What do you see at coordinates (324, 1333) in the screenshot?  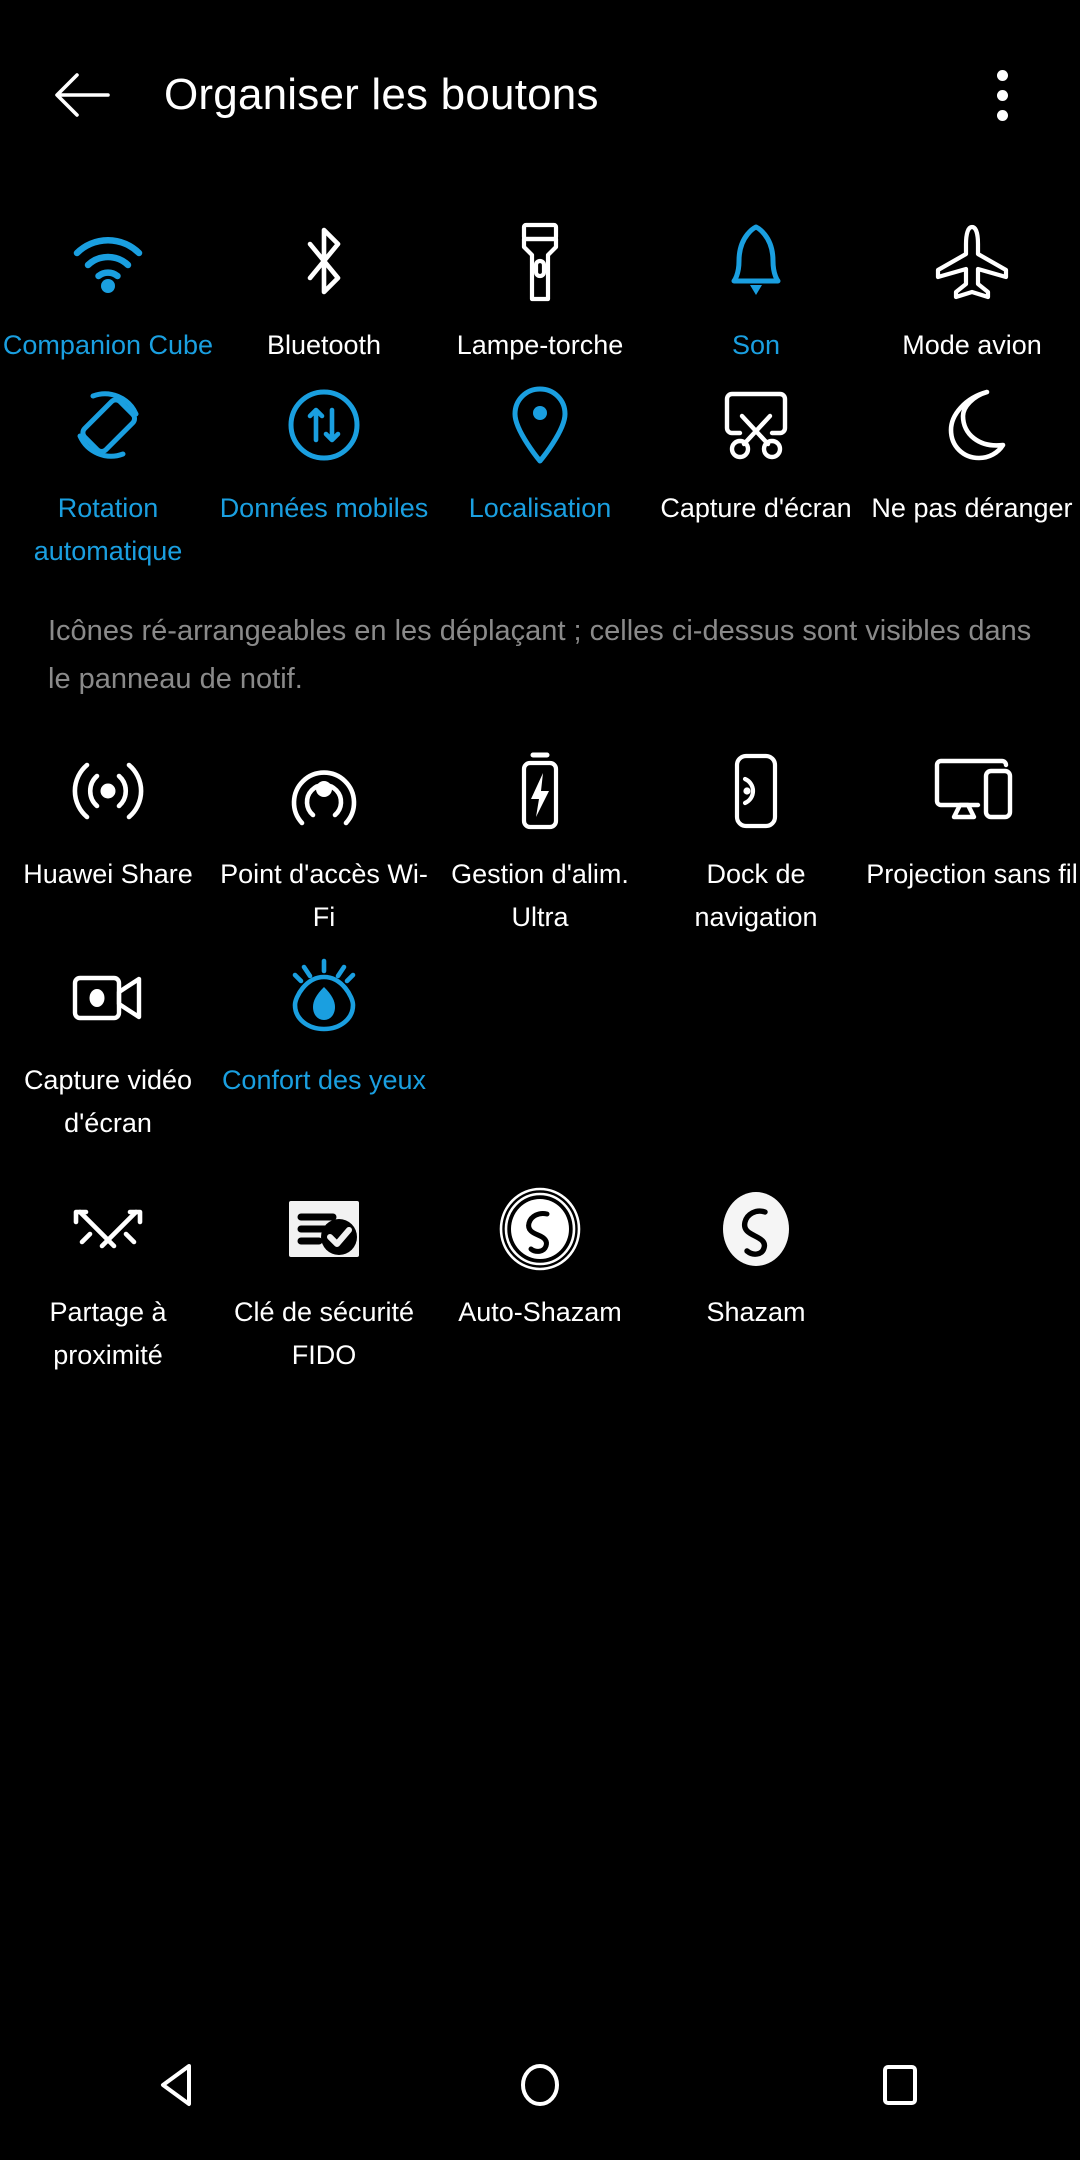 I see `tile-label: Clé de sécurité FIDO` at bounding box center [324, 1333].